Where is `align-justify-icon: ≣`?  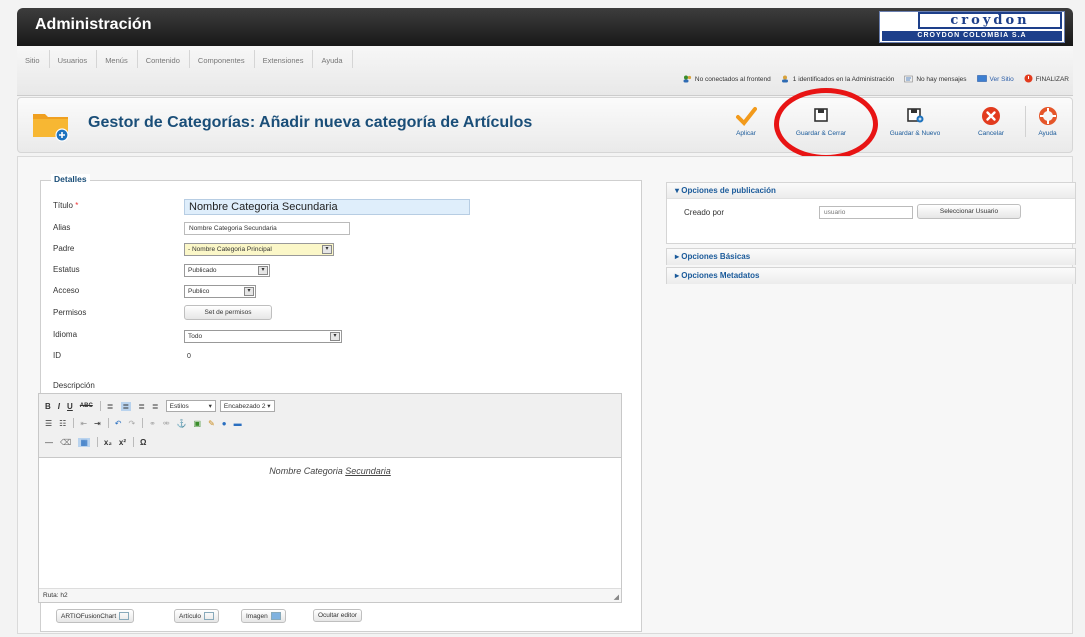 align-justify-icon: ≣ is located at coordinates (155, 406).